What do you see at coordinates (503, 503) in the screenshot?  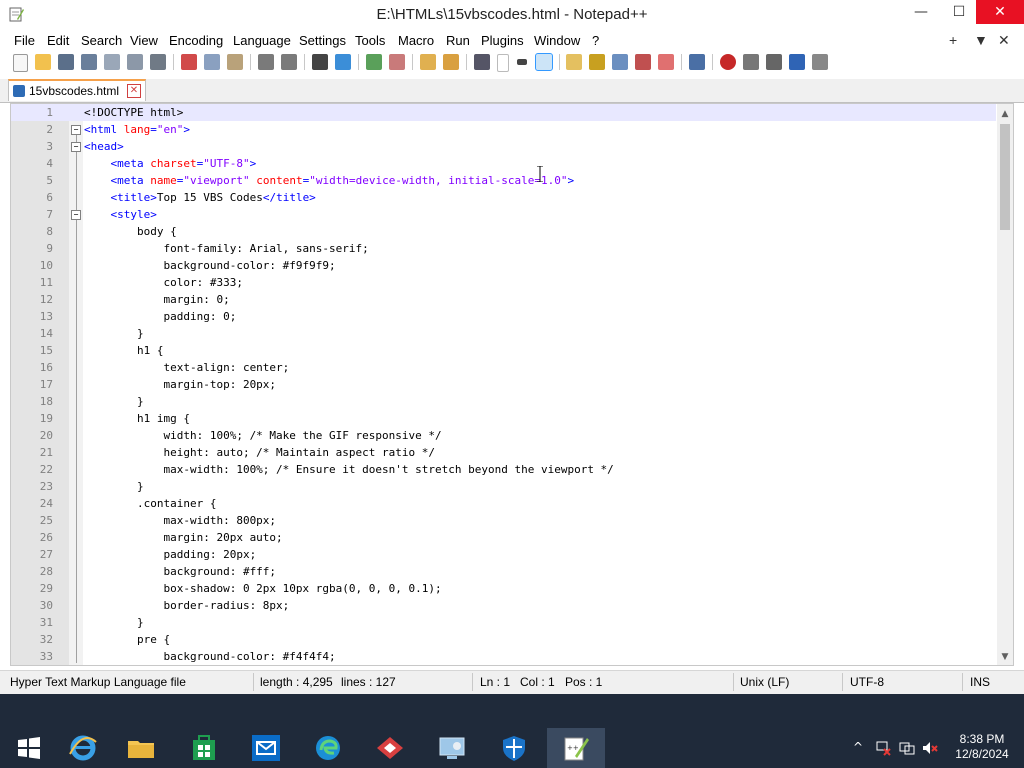 I see `code-line: 24 .container {` at bounding box center [503, 503].